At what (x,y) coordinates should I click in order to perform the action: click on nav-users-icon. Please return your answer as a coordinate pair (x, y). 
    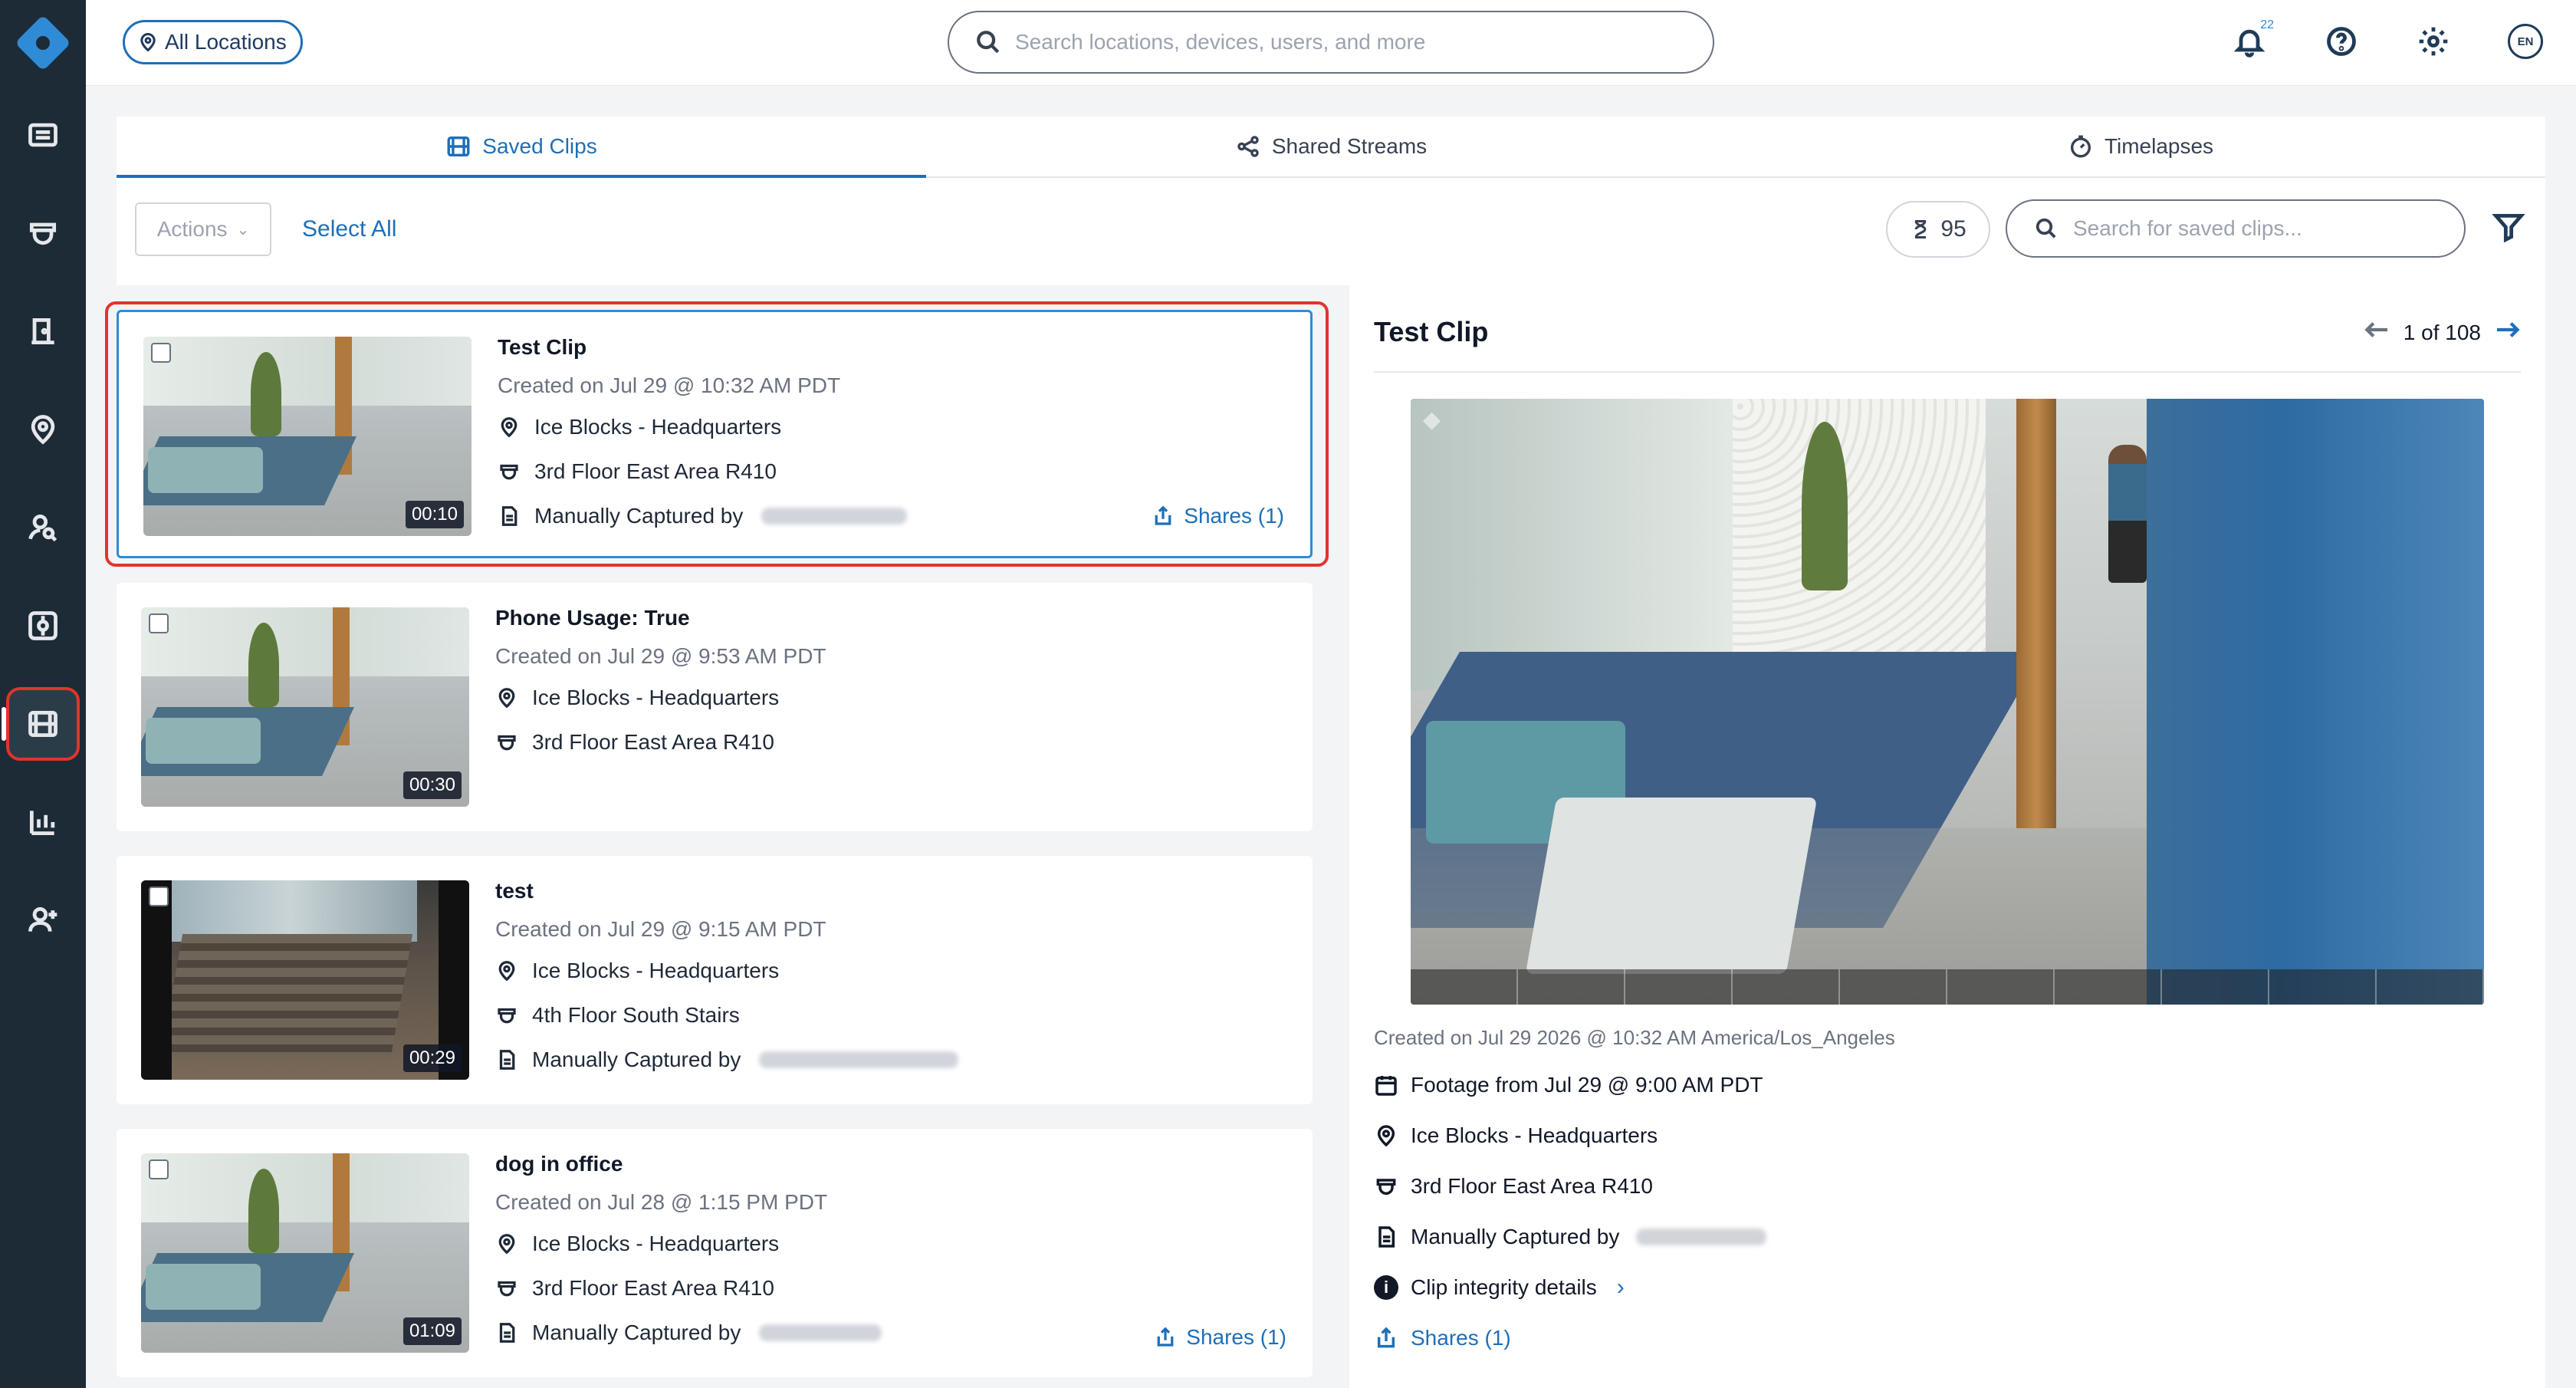
    Looking at the image, I should click on (43, 920).